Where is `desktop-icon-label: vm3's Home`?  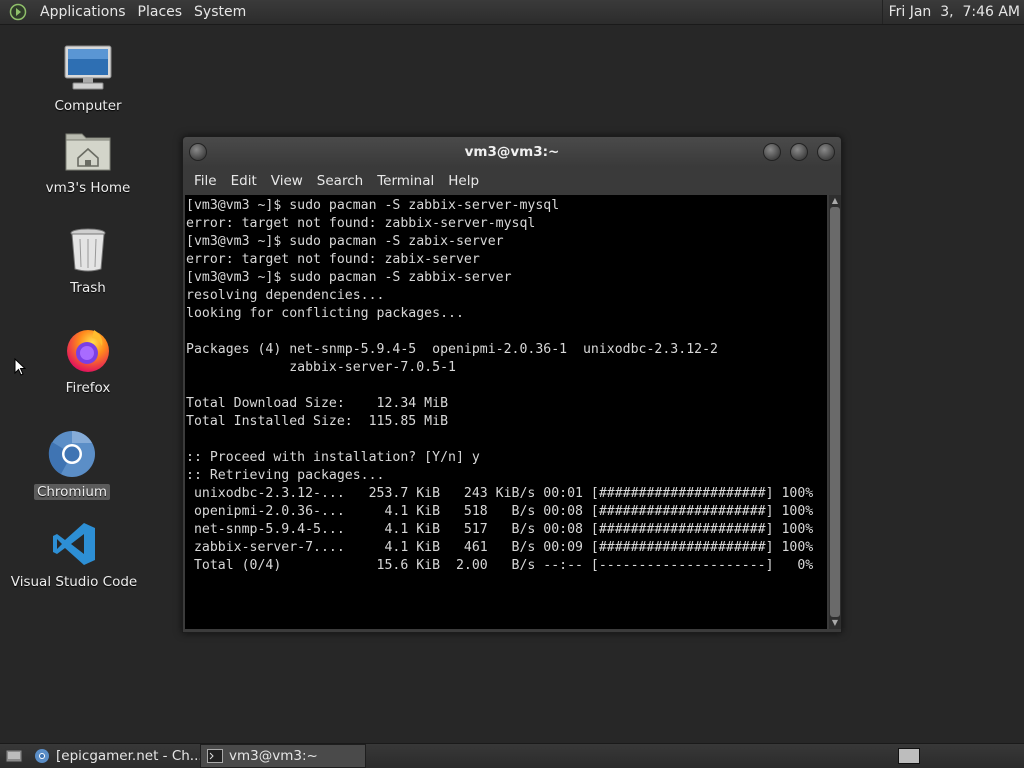 desktop-icon-label: vm3's Home is located at coordinates (88, 188).